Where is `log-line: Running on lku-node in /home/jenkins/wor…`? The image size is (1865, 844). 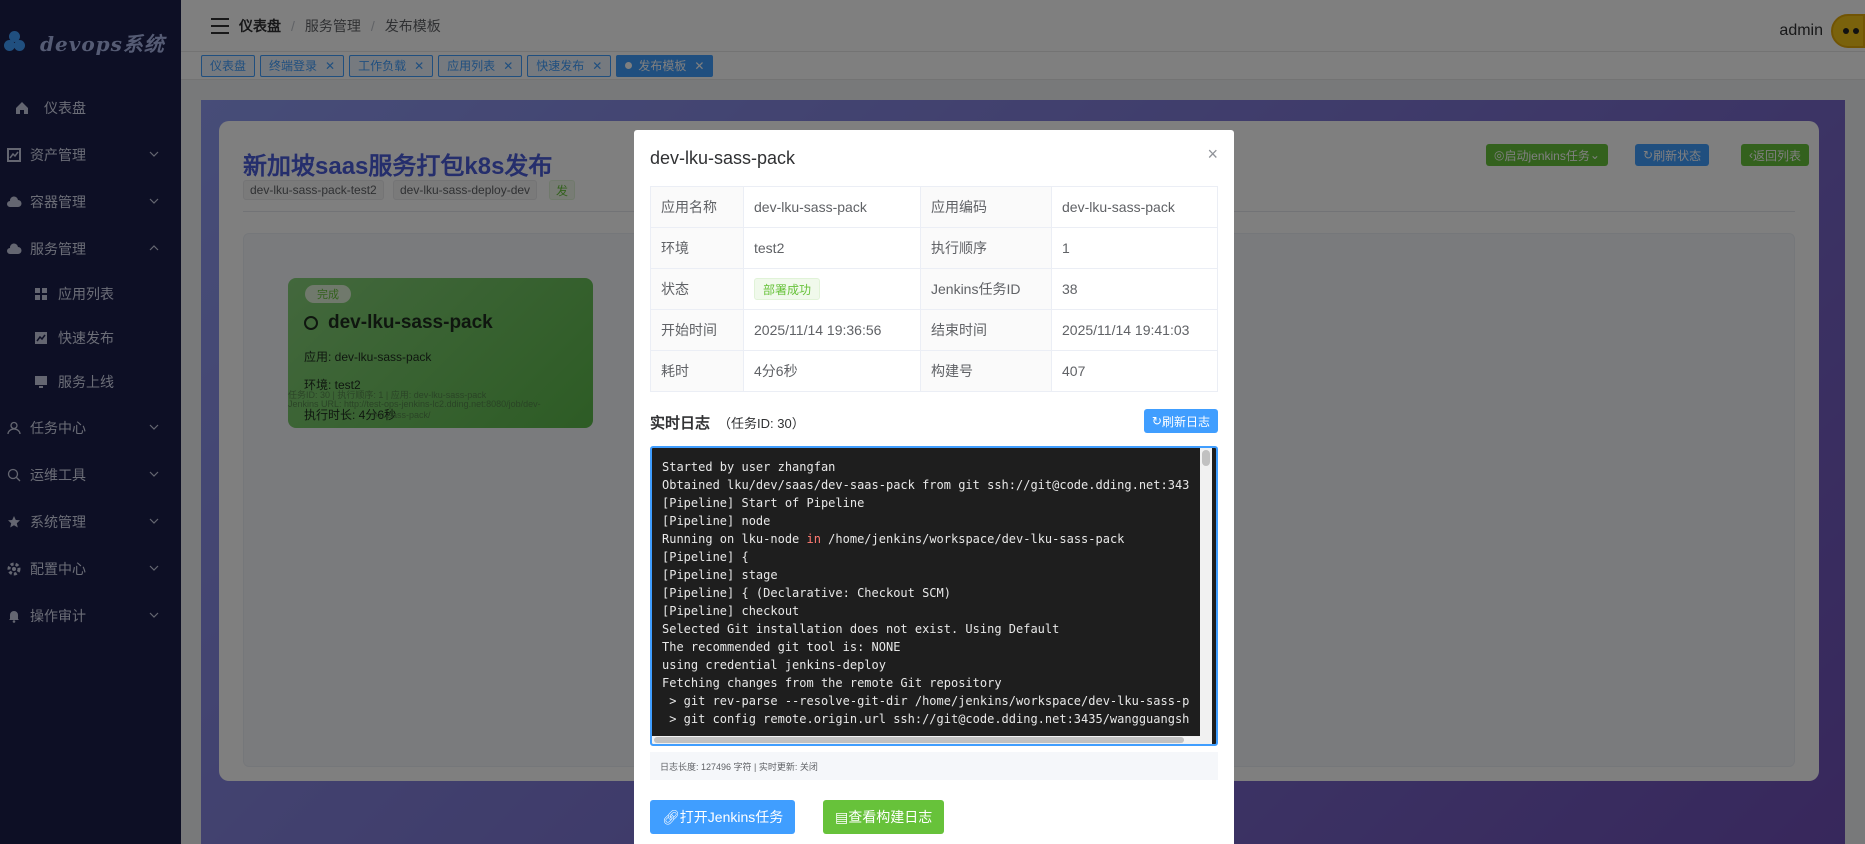 log-line: Running on lku-node in /home/jenkins/wor… is located at coordinates (893, 539).